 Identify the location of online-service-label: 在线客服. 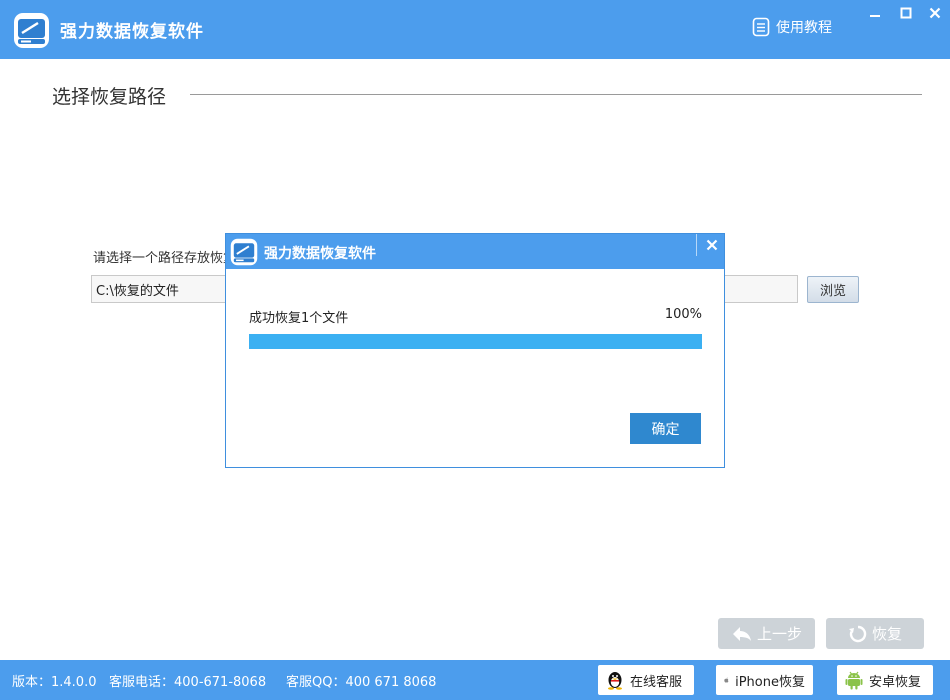
(656, 682).